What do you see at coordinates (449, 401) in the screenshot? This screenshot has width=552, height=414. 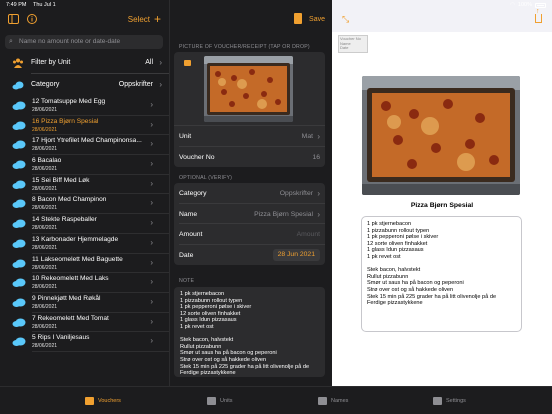 I see `tab-settings: Settings` at bounding box center [449, 401].